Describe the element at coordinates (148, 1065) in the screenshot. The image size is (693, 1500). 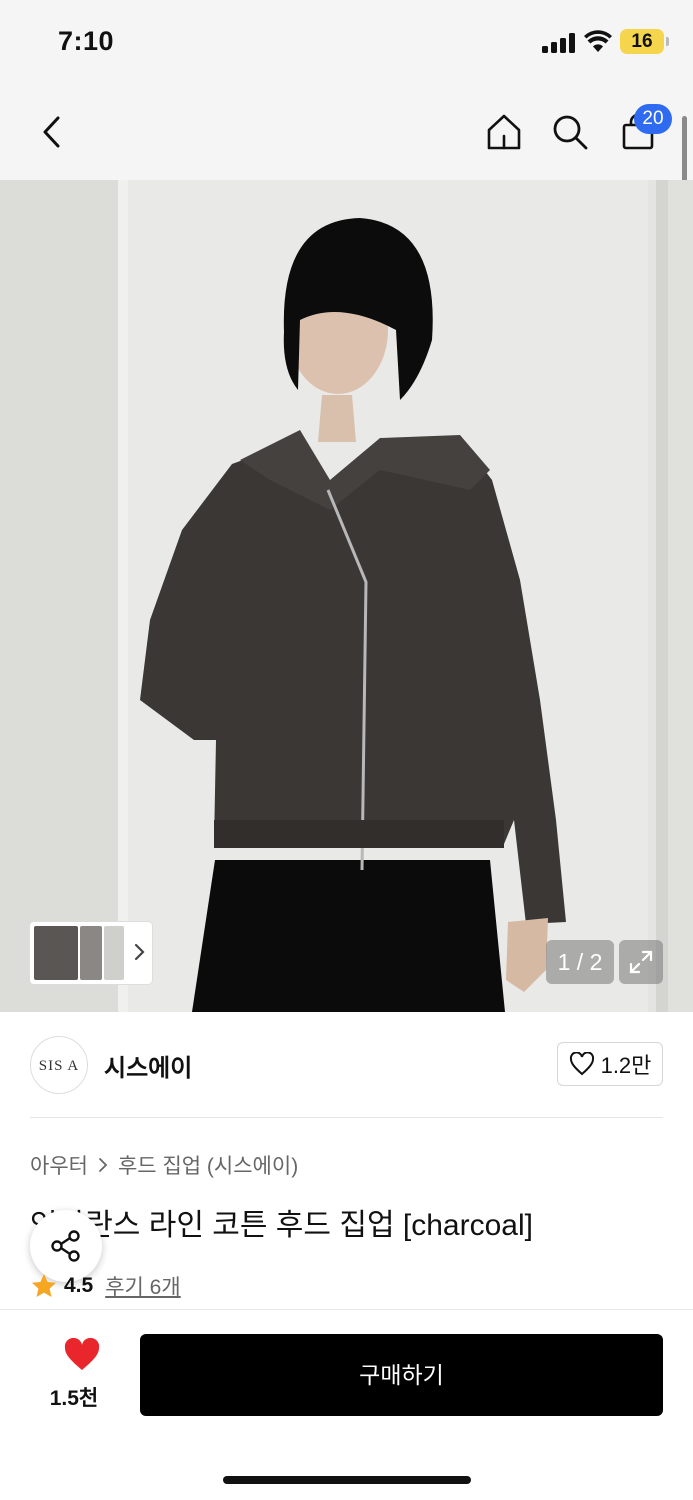
I see `brand-name: 시스에이` at that location.